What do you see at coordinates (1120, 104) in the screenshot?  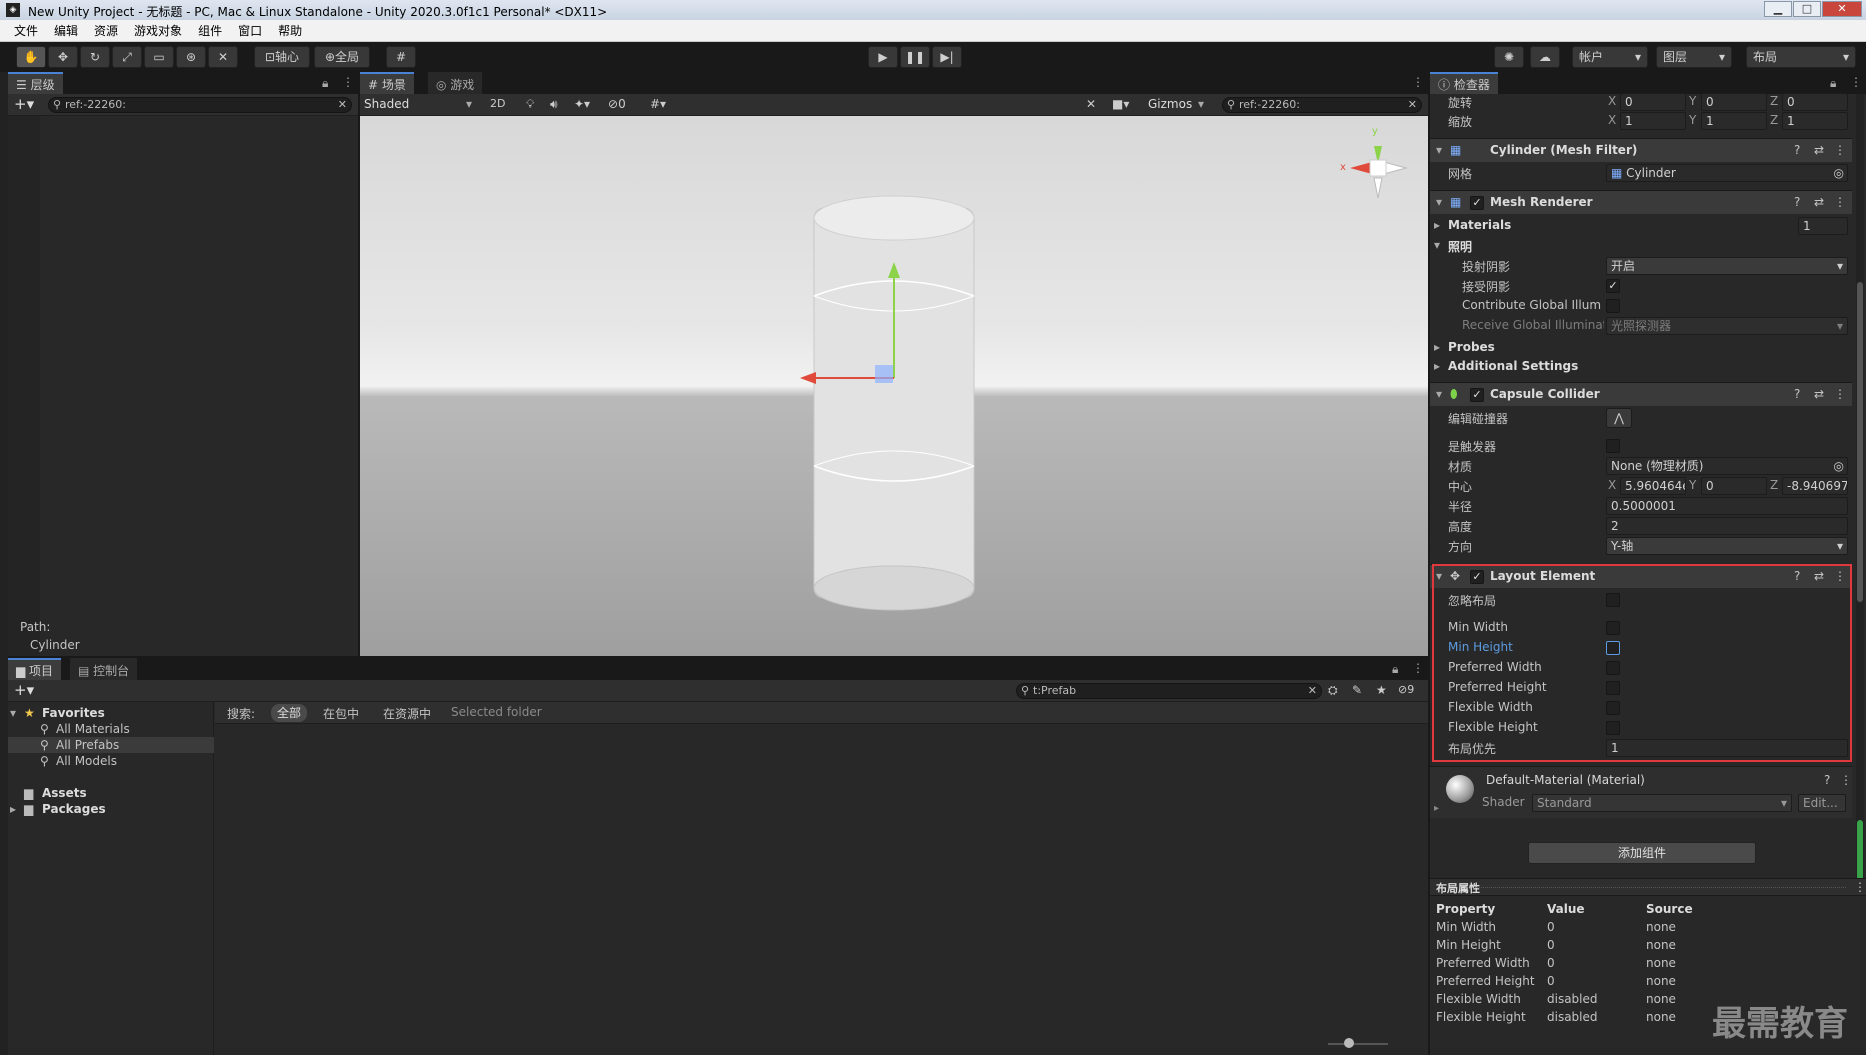 I see `camera-icon: ■▾` at bounding box center [1120, 104].